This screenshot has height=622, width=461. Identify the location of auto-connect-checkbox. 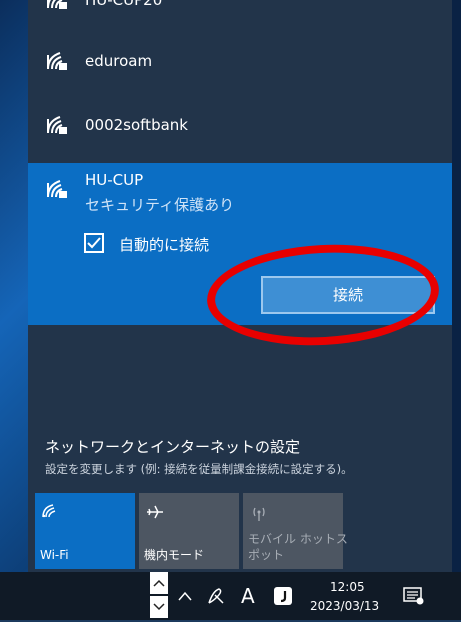
(94, 243).